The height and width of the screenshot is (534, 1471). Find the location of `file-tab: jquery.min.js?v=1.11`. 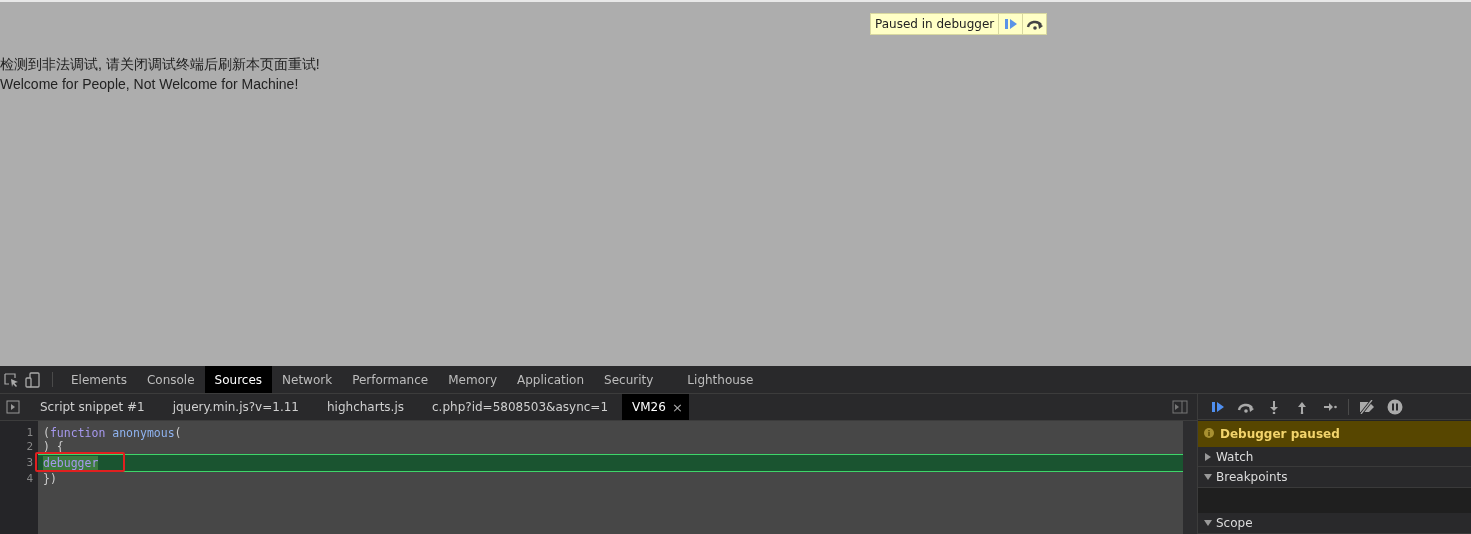

file-tab: jquery.min.js?v=1.11 is located at coordinates (235, 407).